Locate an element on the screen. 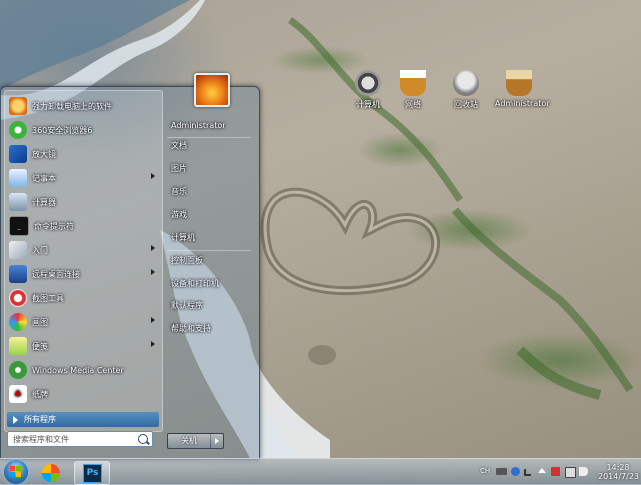 This screenshot has height=485, width=641. snipping-tool-icon is located at coordinates (18, 298).